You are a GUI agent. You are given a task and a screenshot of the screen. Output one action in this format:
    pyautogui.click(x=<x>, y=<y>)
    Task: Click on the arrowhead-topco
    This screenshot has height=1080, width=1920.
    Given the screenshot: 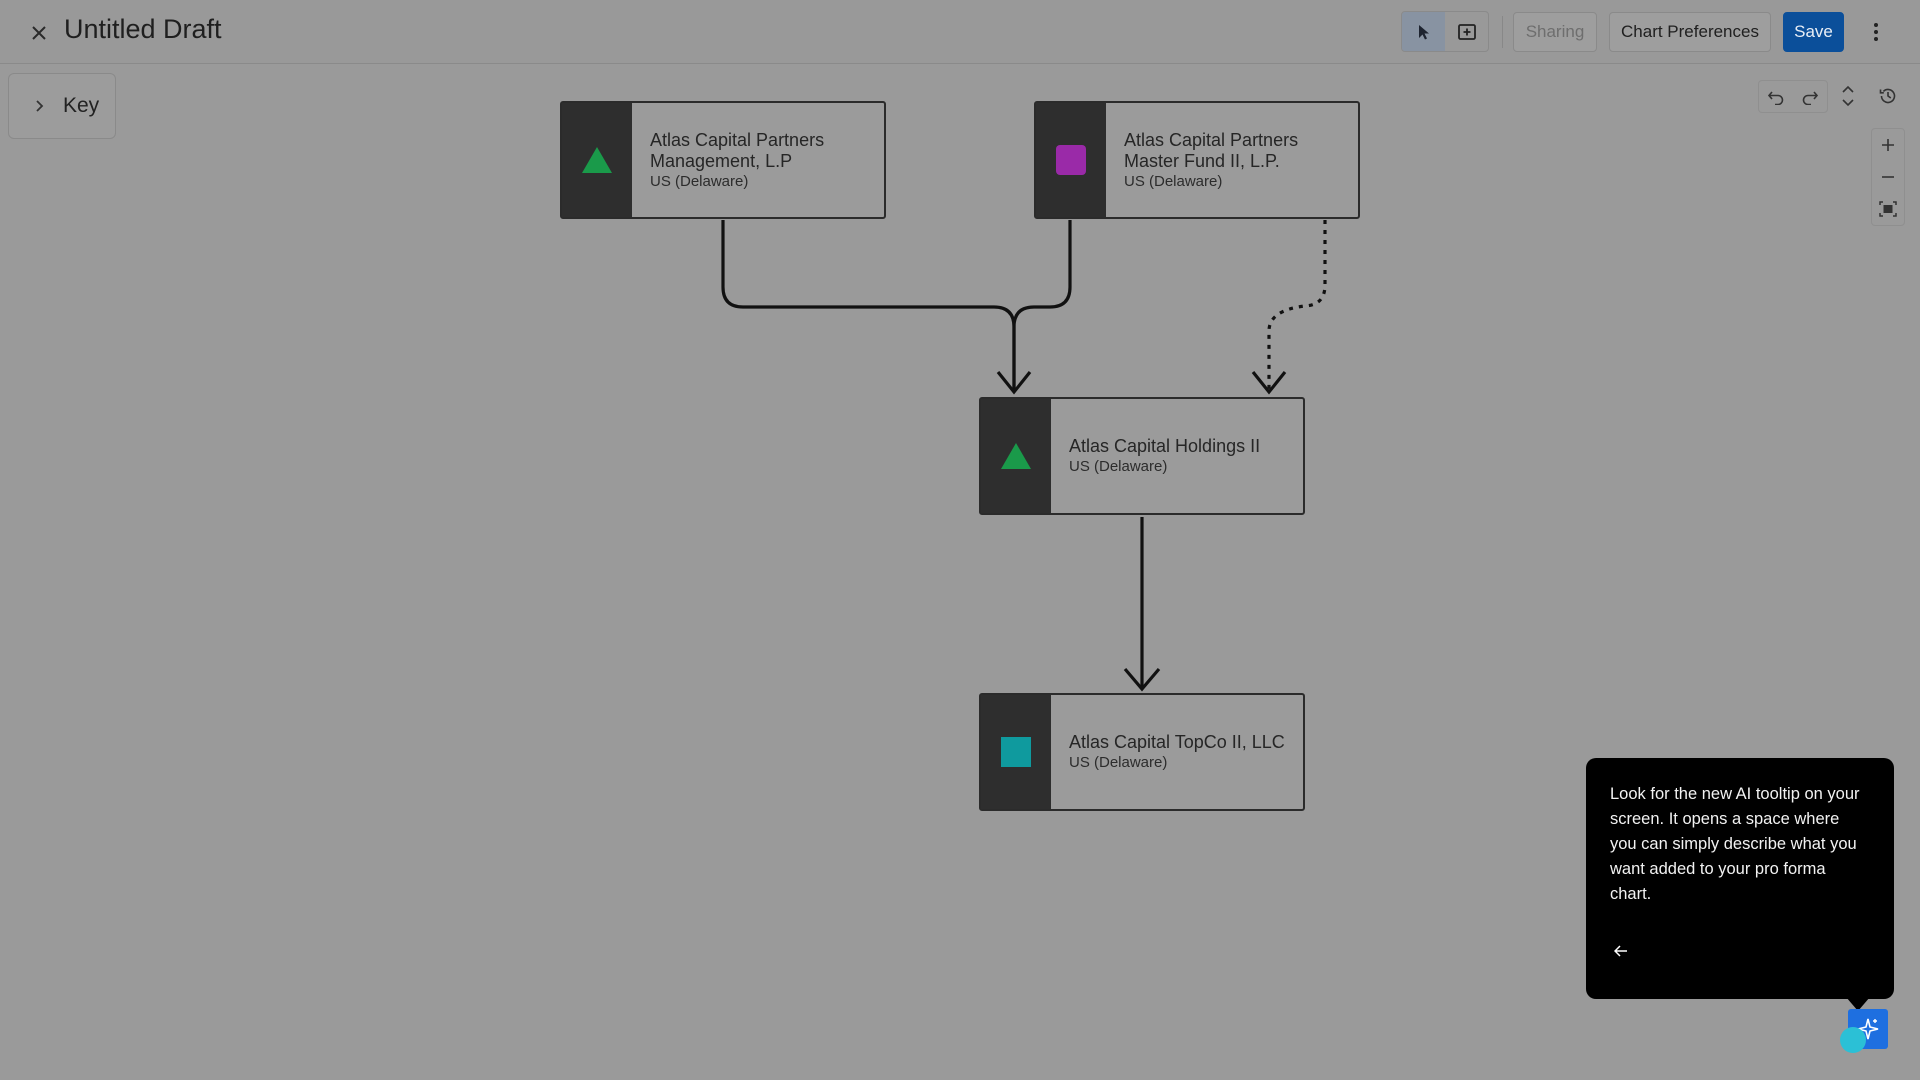 What is the action you would take?
    pyautogui.click(x=1142, y=679)
    